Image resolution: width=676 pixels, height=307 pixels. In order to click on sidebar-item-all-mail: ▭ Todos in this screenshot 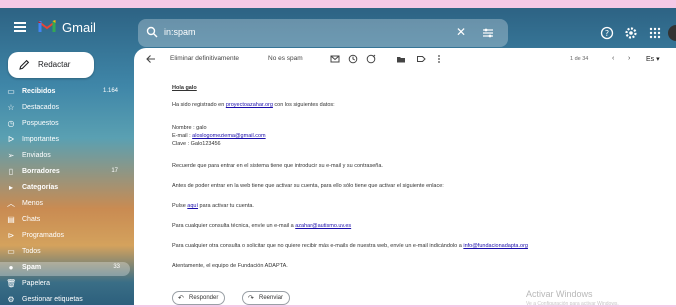, I will do `click(64, 253)`.